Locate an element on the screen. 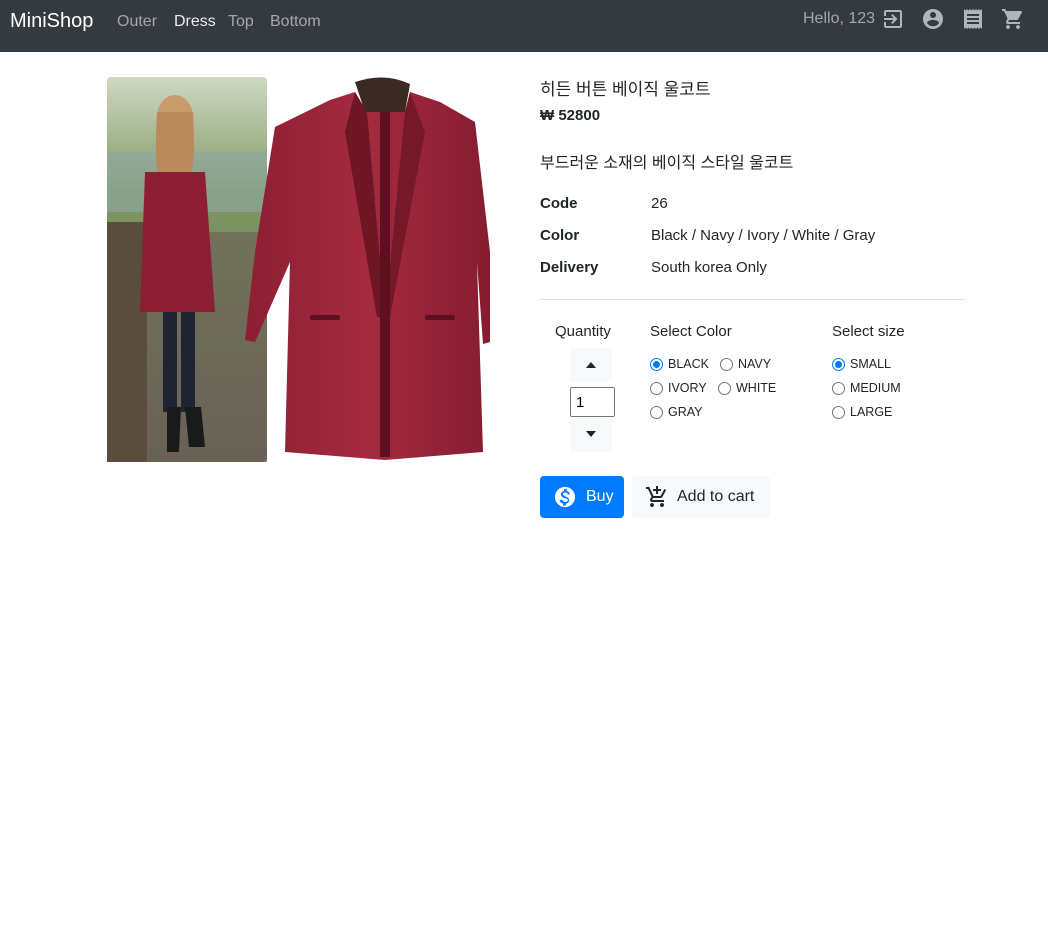 The image size is (1048, 945). color-option-black: BLACK is located at coordinates (679, 364).